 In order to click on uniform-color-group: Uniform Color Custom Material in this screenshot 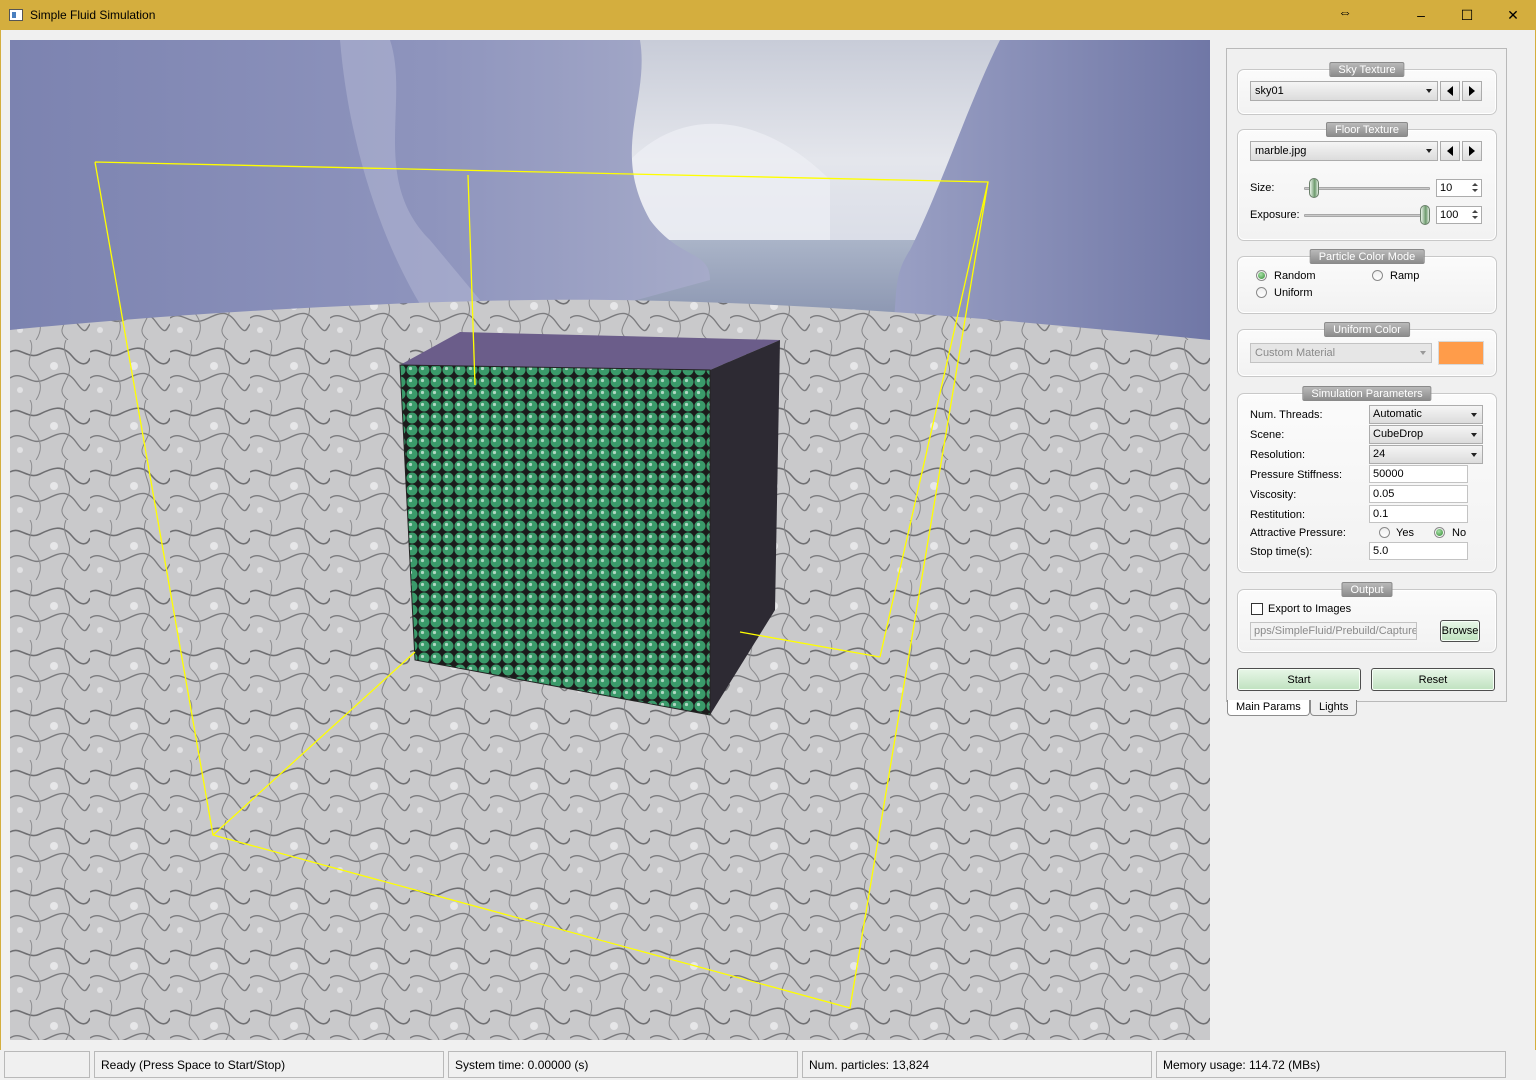, I will do `click(1367, 349)`.